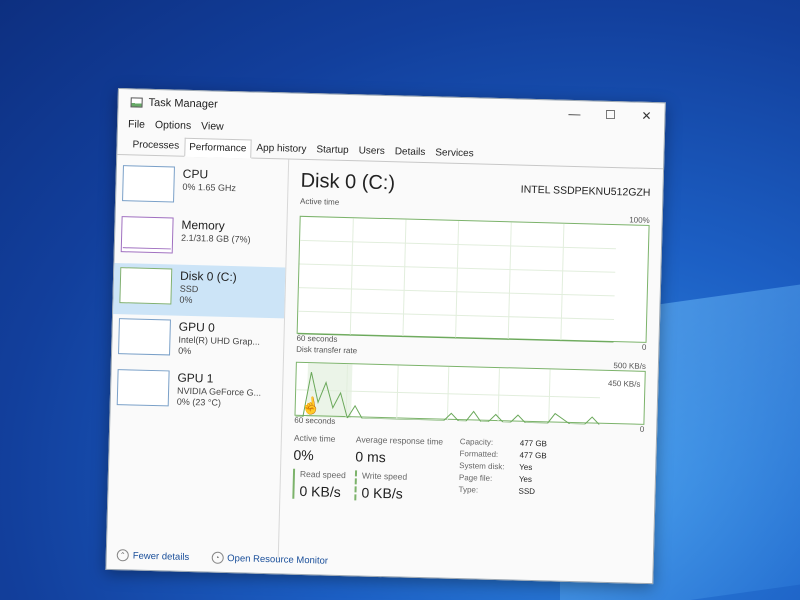  Describe the element at coordinates (642, 429) in the screenshot. I see `transfer-graph-min: 0` at that location.